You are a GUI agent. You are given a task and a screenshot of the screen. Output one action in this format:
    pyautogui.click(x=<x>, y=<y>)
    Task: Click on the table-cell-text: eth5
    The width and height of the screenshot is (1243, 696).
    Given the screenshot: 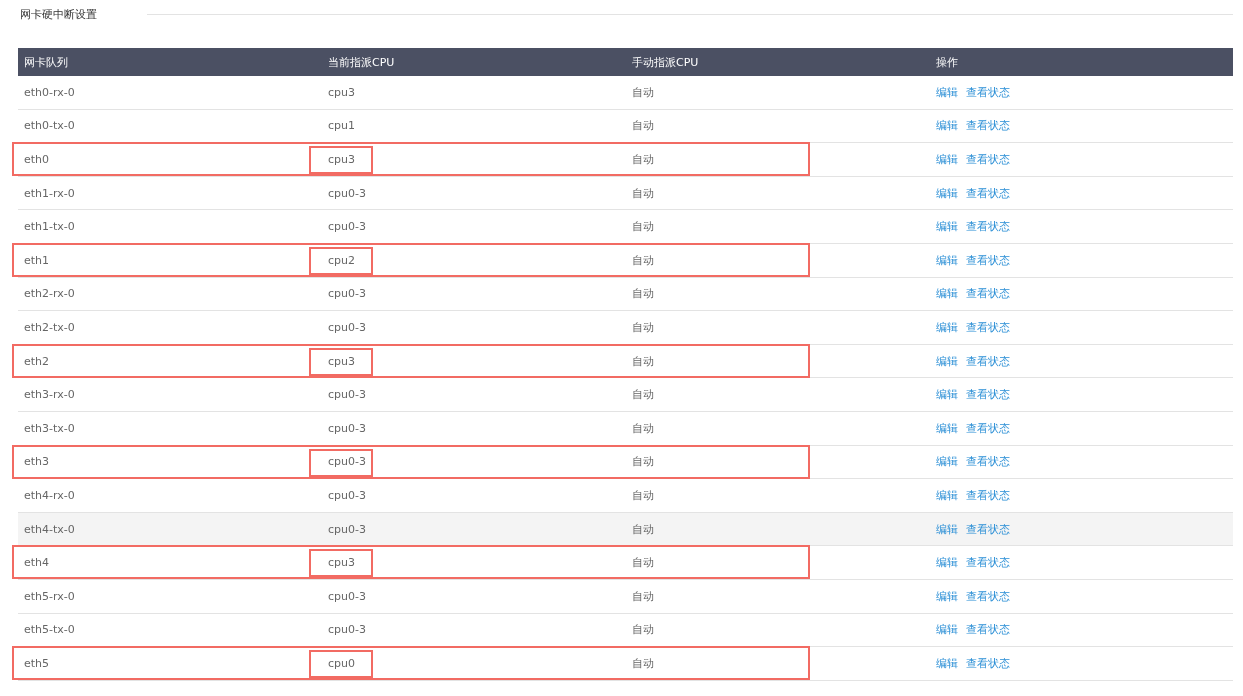 What is the action you would take?
    pyautogui.click(x=36, y=663)
    